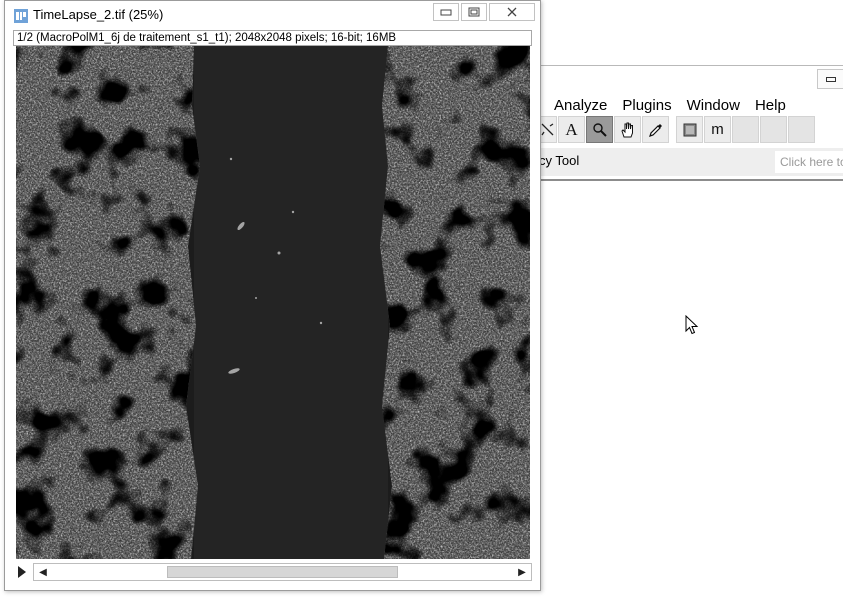  What do you see at coordinates (691, 180) in the screenshot?
I see `window-divider` at bounding box center [691, 180].